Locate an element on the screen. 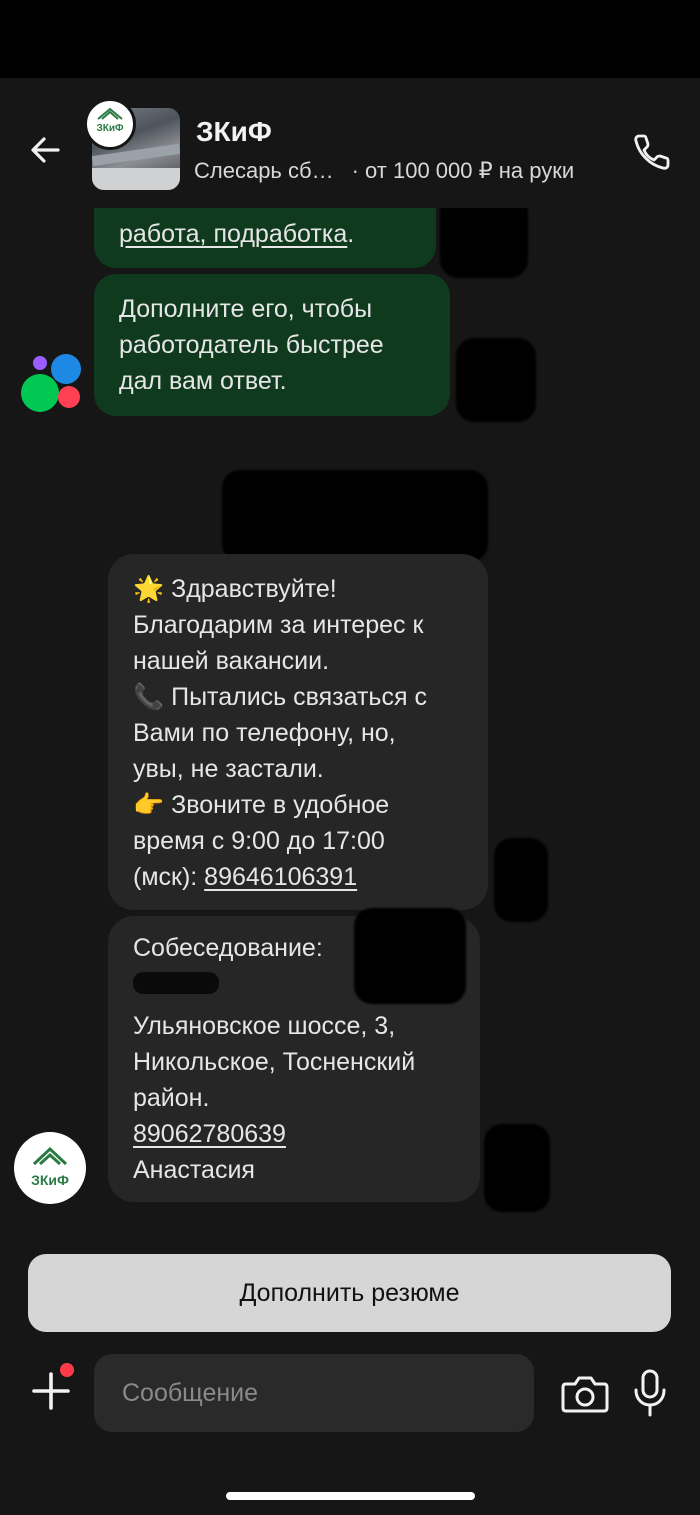 The height and width of the screenshot is (1515, 700). microphone-icon is located at coordinates (650, 1393).